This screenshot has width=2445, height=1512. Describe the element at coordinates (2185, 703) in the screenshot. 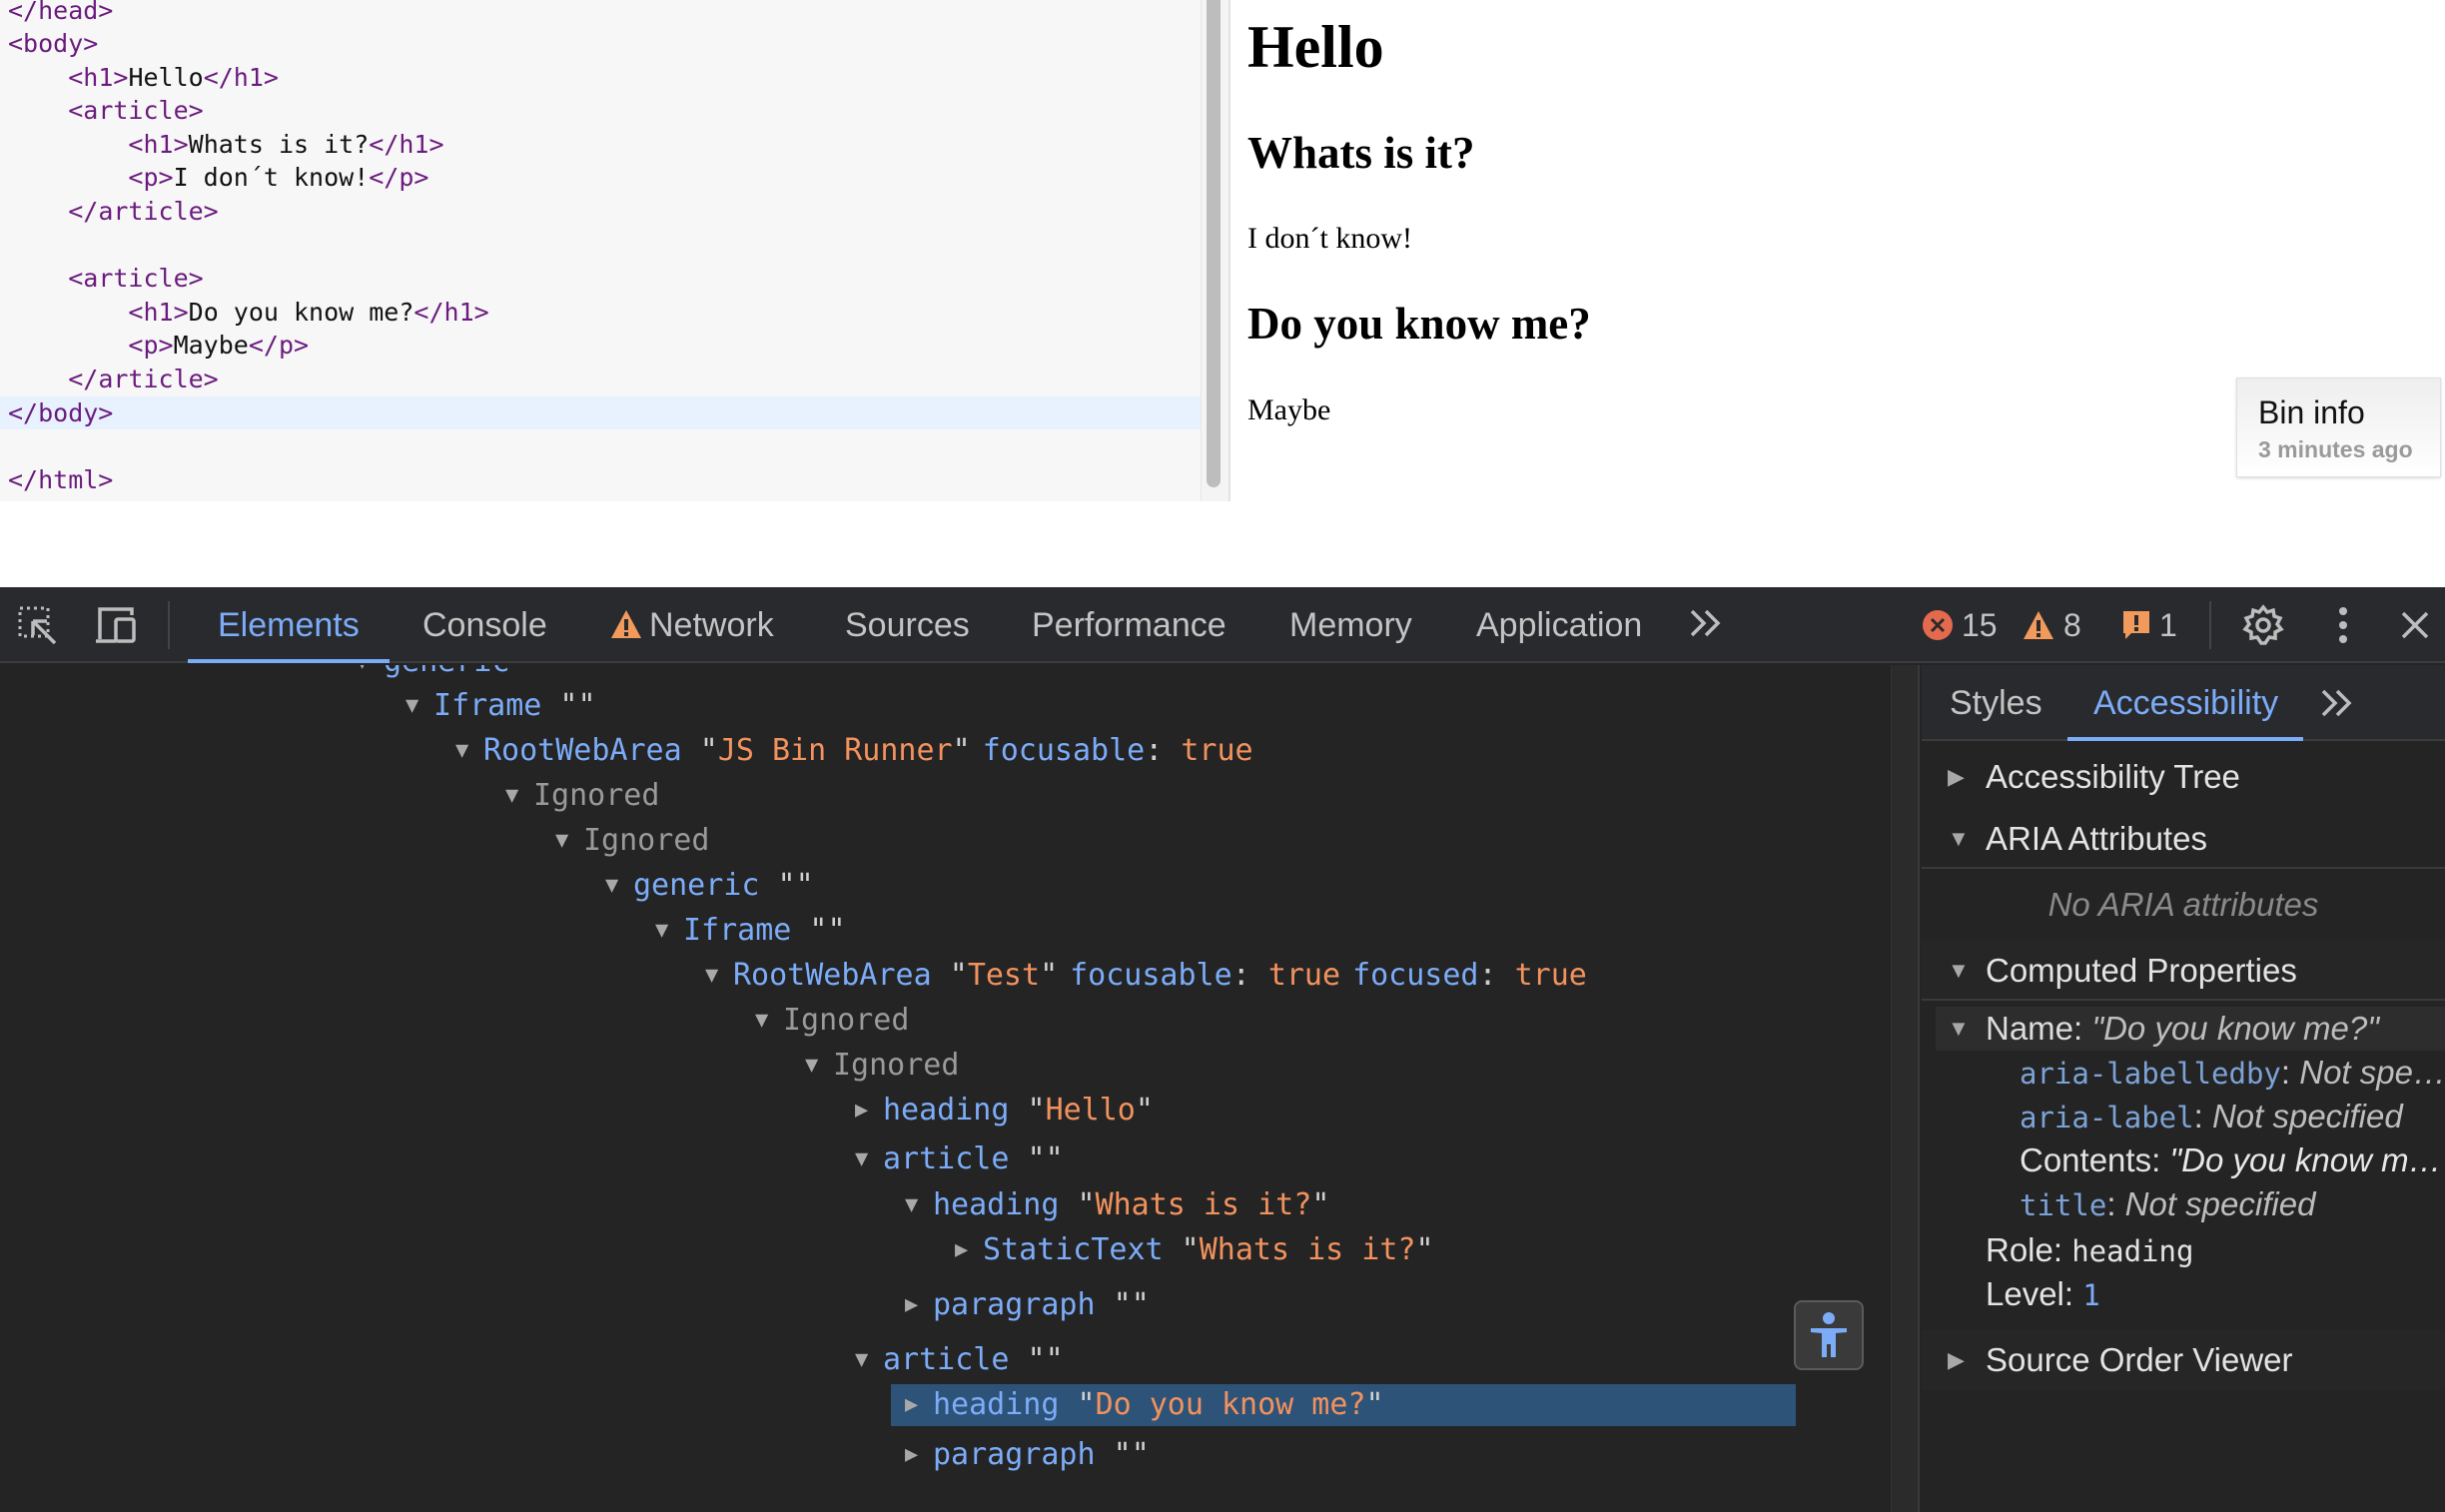

I see `sidebar-tab-accessibility: Accessibility` at that location.